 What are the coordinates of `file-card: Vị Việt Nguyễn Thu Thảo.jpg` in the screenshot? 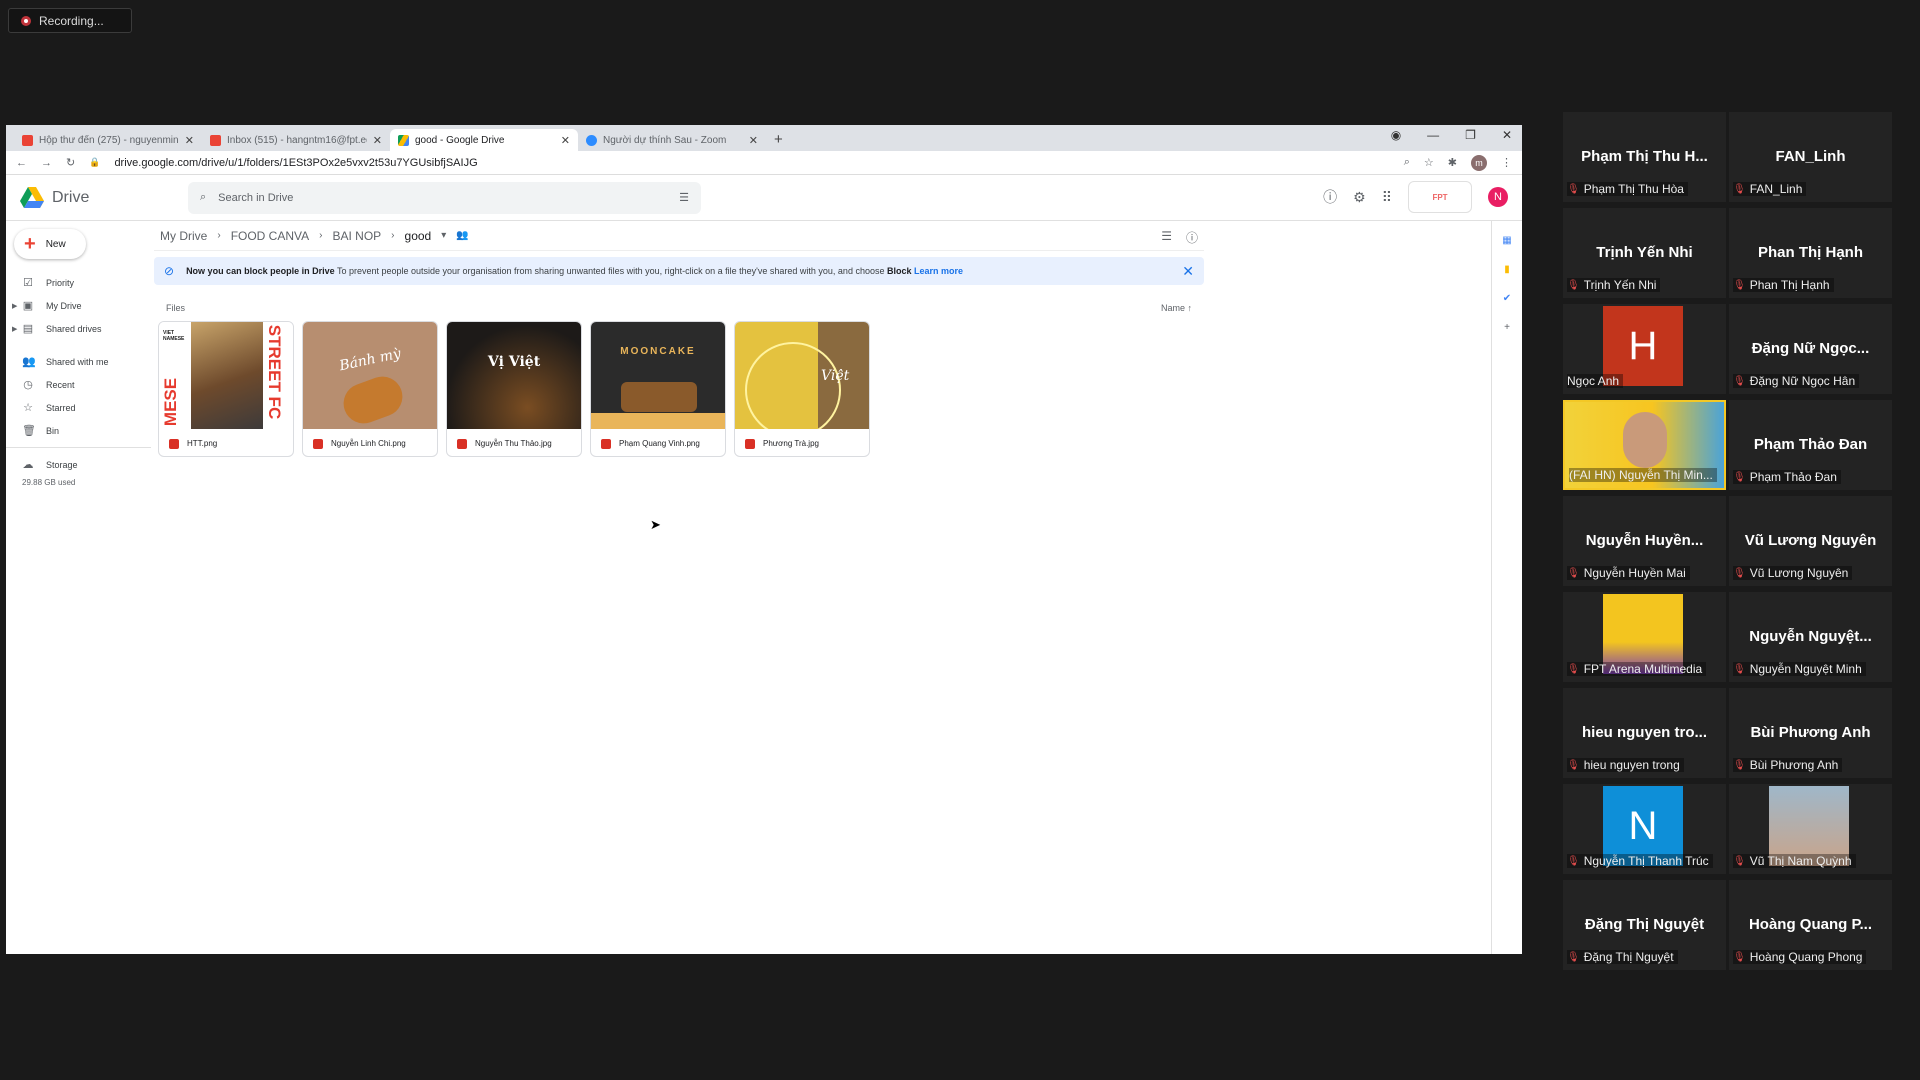 It's located at (514, 389).